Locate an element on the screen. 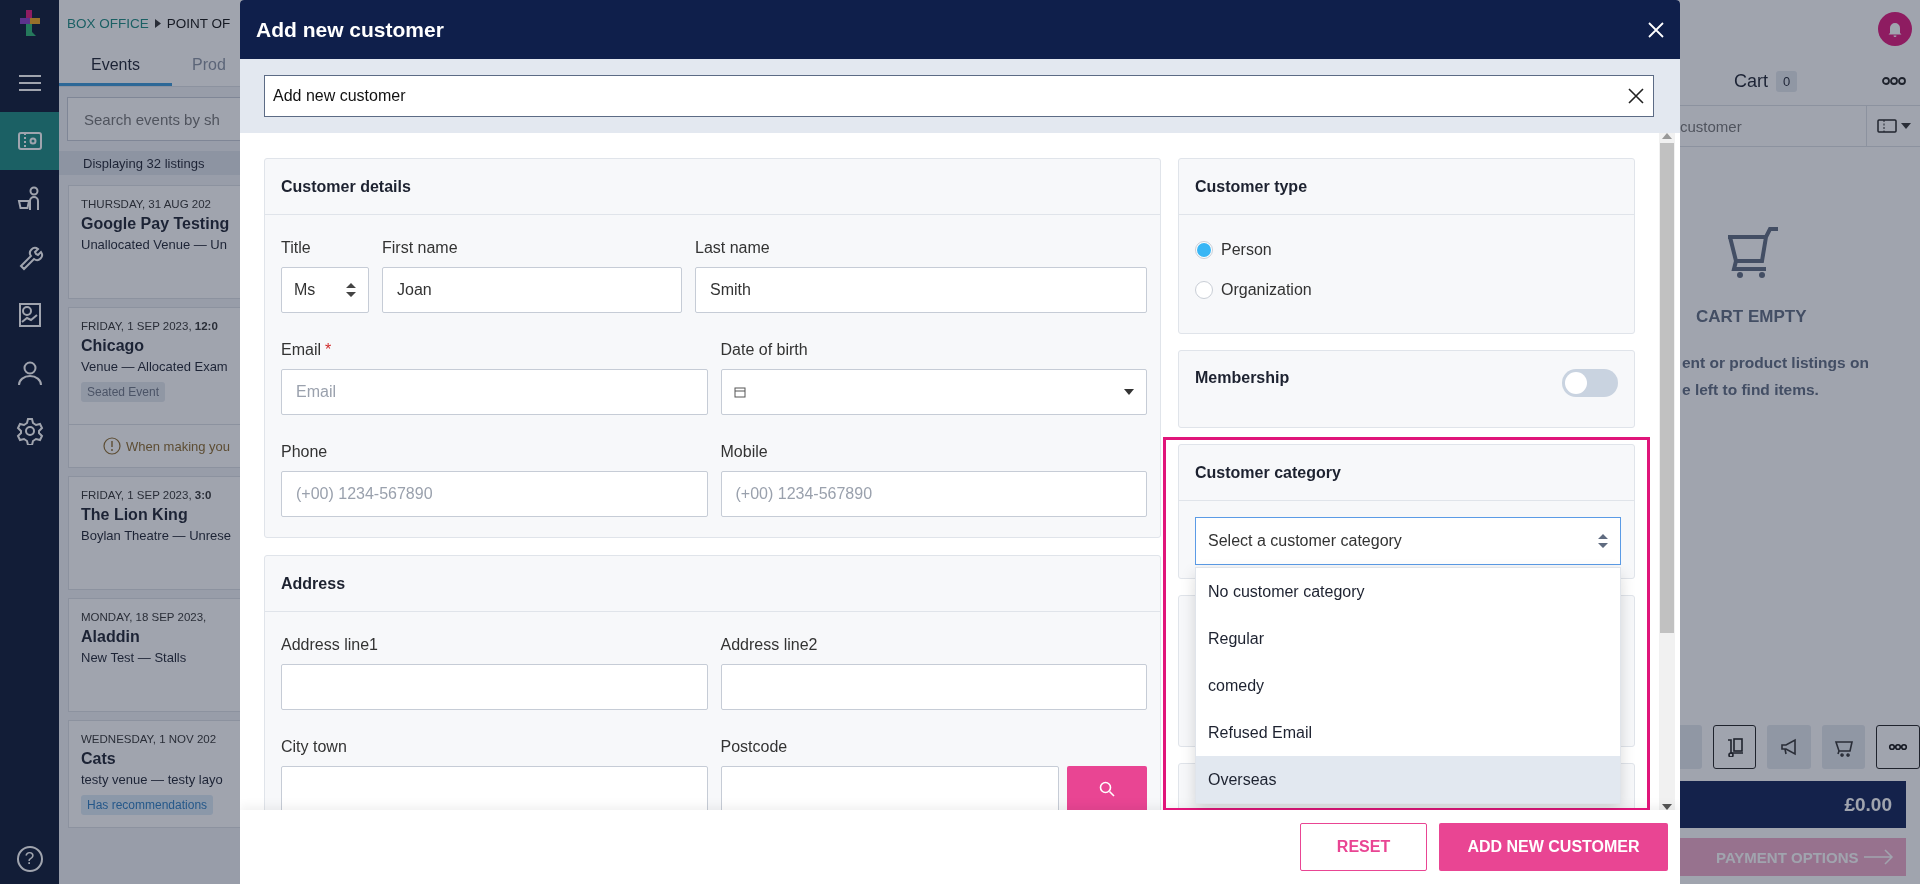 Image resolution: width=1920 pixels, height=884 pixels. breadcrumb-current: POINT OF is located at coordinates (198, 23).